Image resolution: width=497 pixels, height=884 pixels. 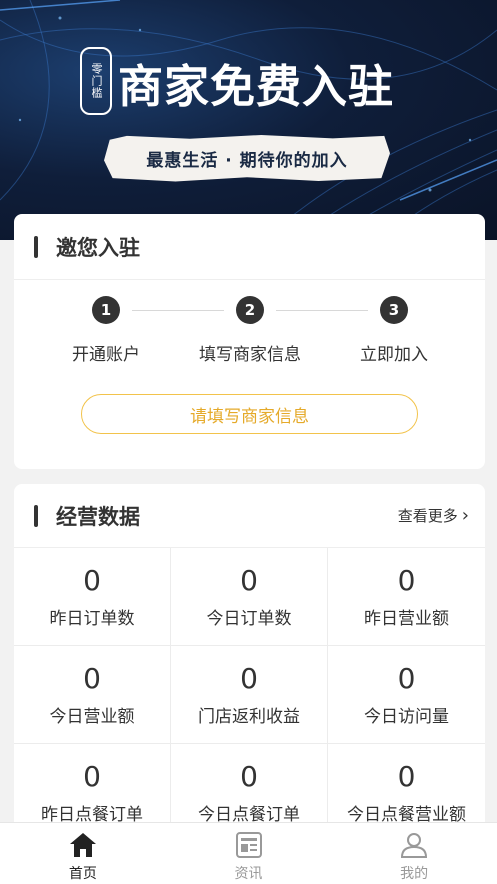 What do you see at coordinates (106, 330) in the screenshot?
I see `step-1: 1 开通账户` at bounding box center [106, 330].